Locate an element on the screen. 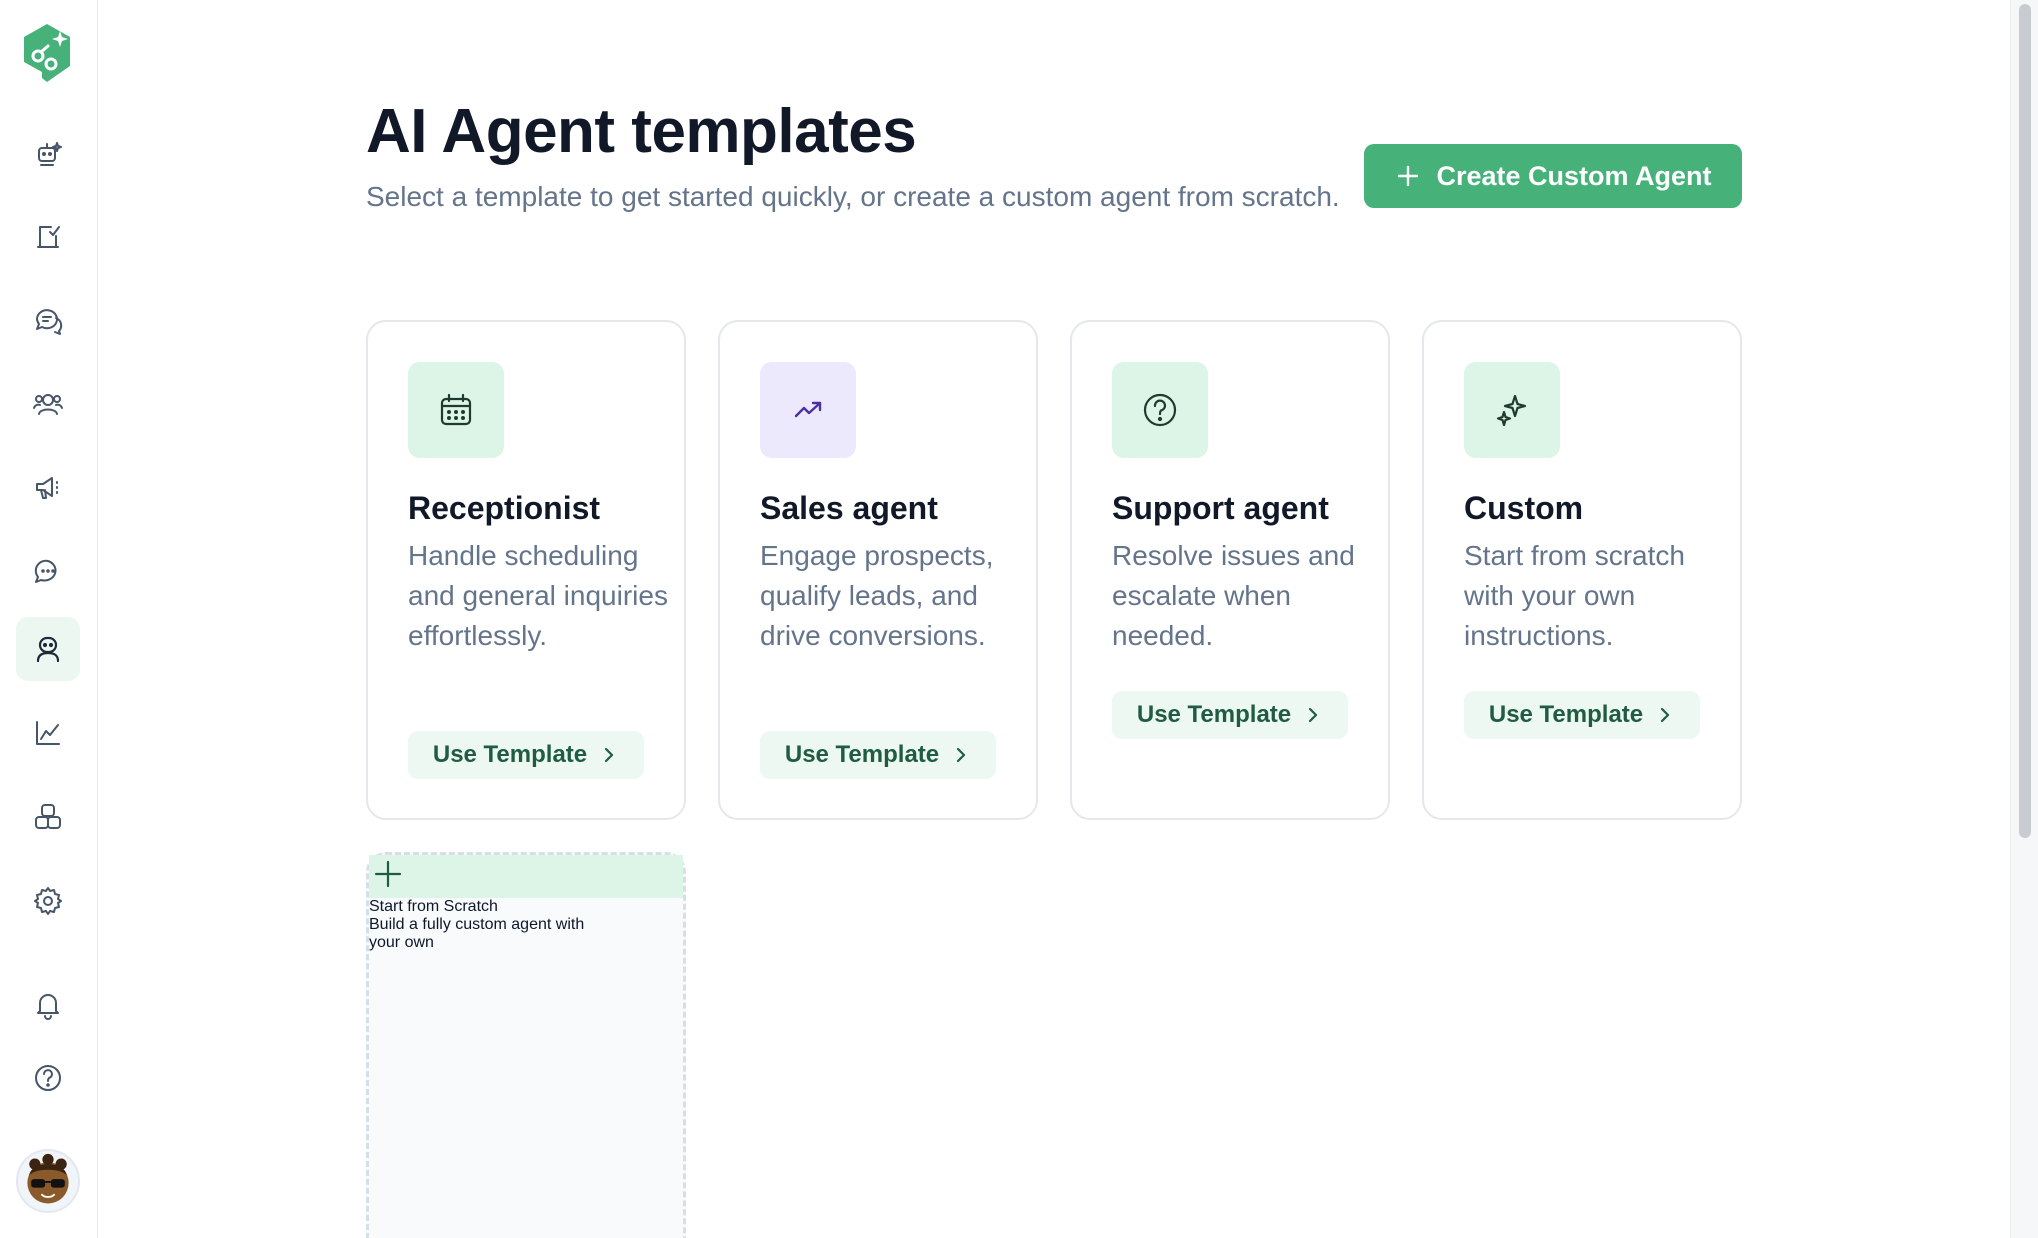  agent-icon is located at coordinates (48, 649).